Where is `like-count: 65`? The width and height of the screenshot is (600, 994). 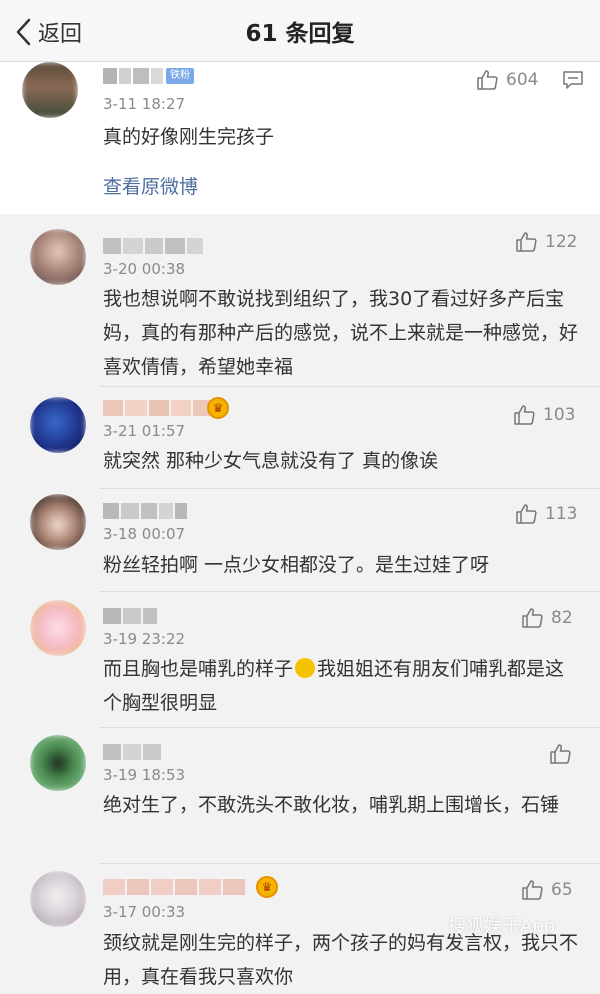 like-count: 65 is located at coordinates (562, 890).